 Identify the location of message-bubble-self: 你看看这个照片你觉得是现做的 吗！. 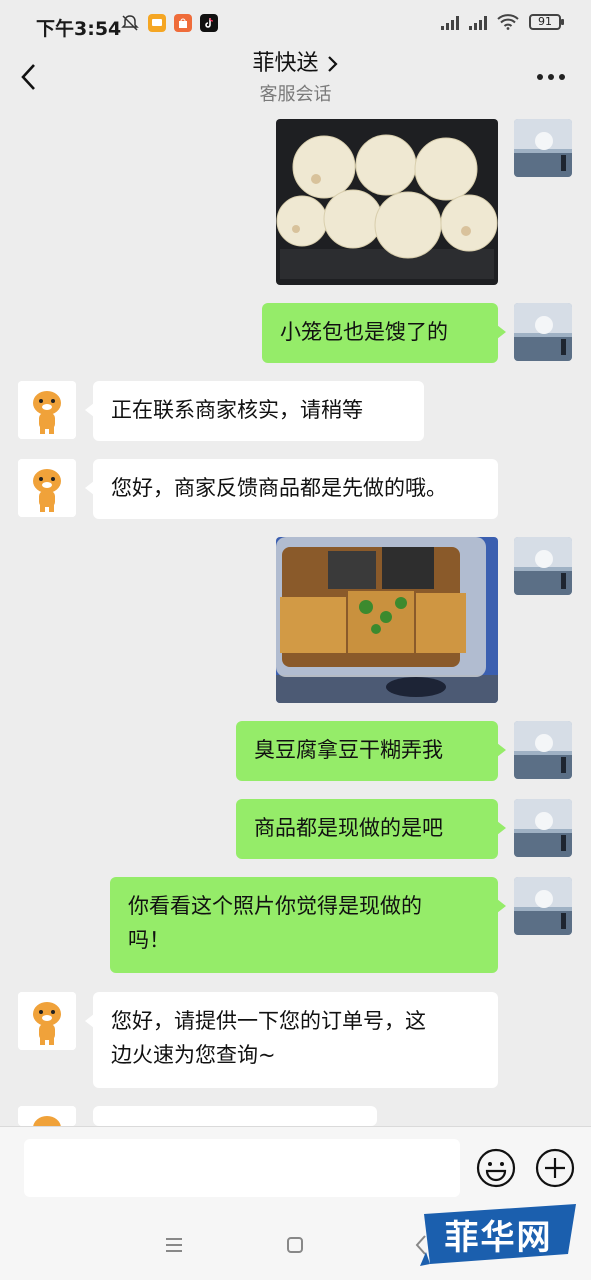
(308, 925).